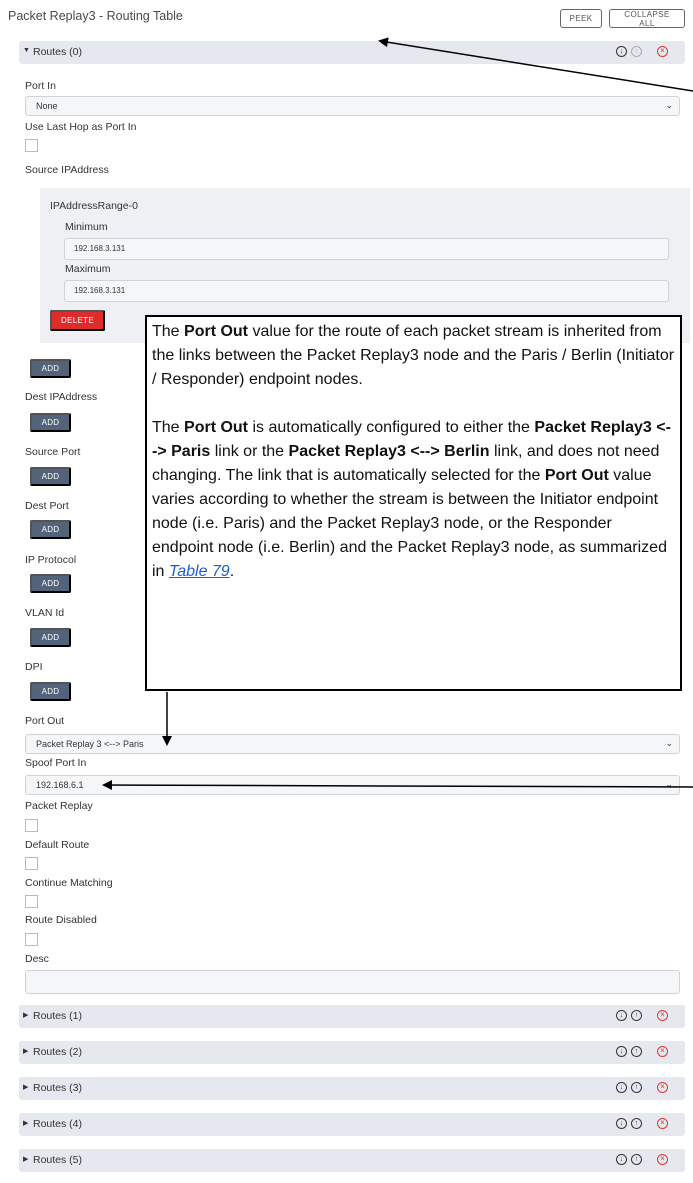  I want to click on arrow-to-route-header, so click(535, 64).